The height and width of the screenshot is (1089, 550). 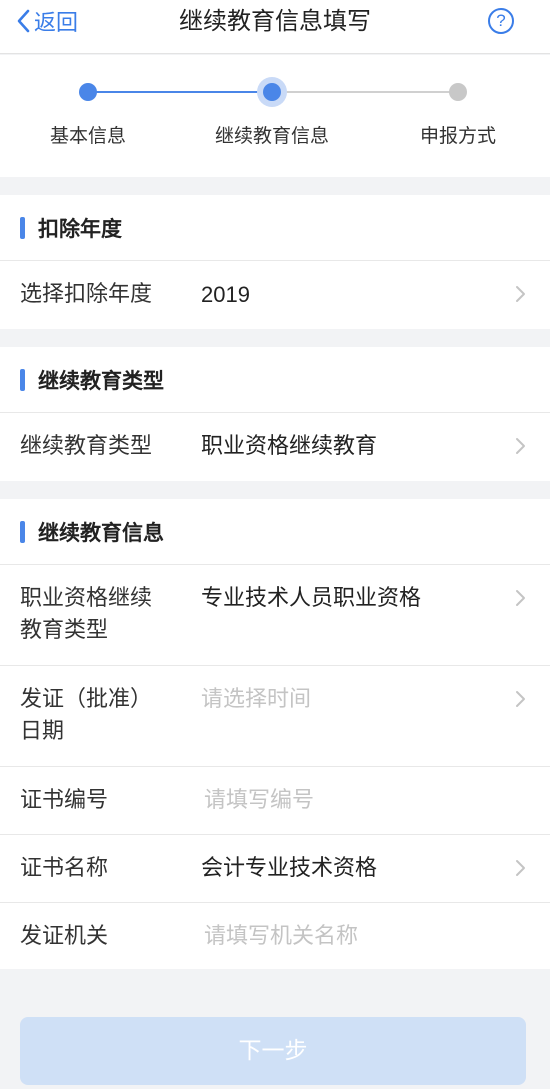 What do you see at coordinates (86, 699) in the screenshot?
I see `row-label-line1: 发证（批准）` at bounding box center [86, 699].